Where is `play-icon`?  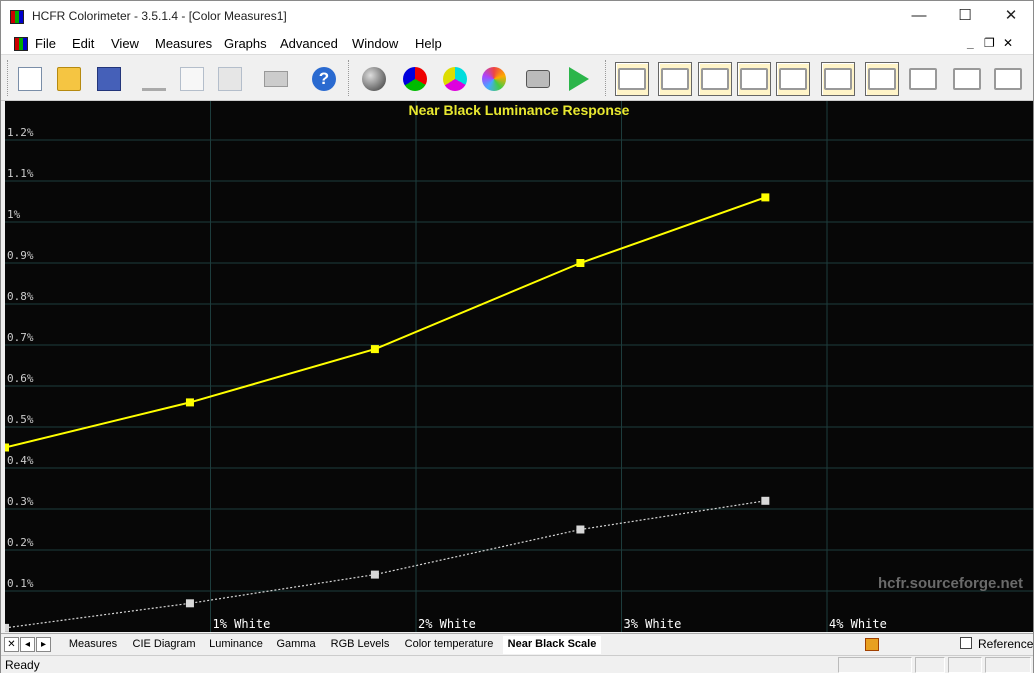 play-icon is located at coordinates (579, 79).